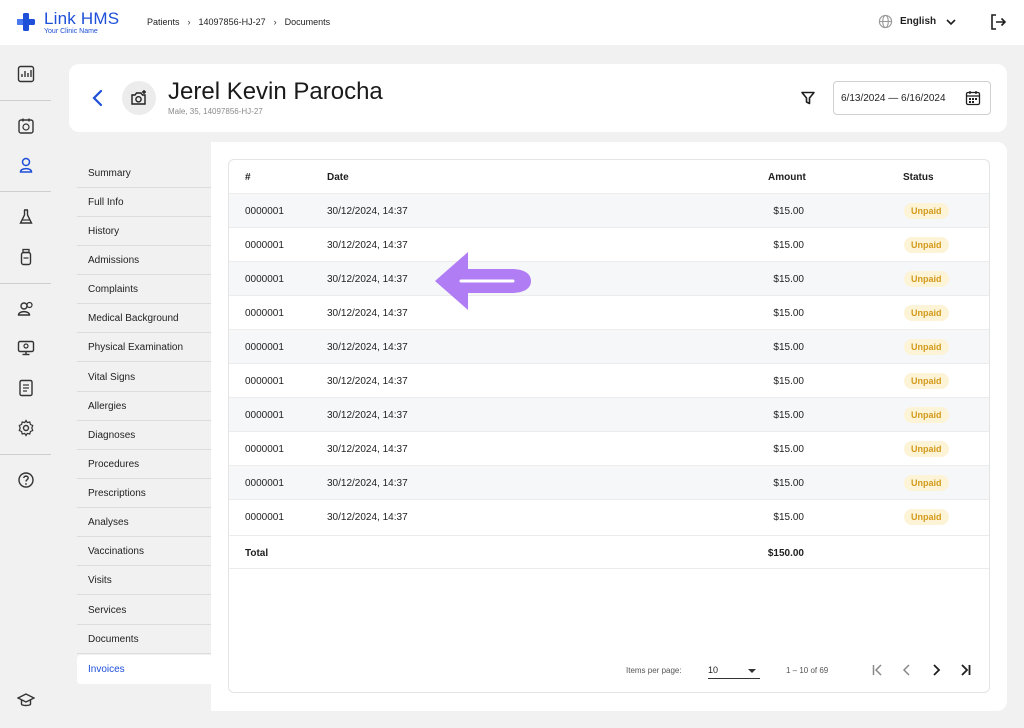 This screenshot has width=1024, height=728. I want to click on items-per-page-select: 10, so click(734, 670).